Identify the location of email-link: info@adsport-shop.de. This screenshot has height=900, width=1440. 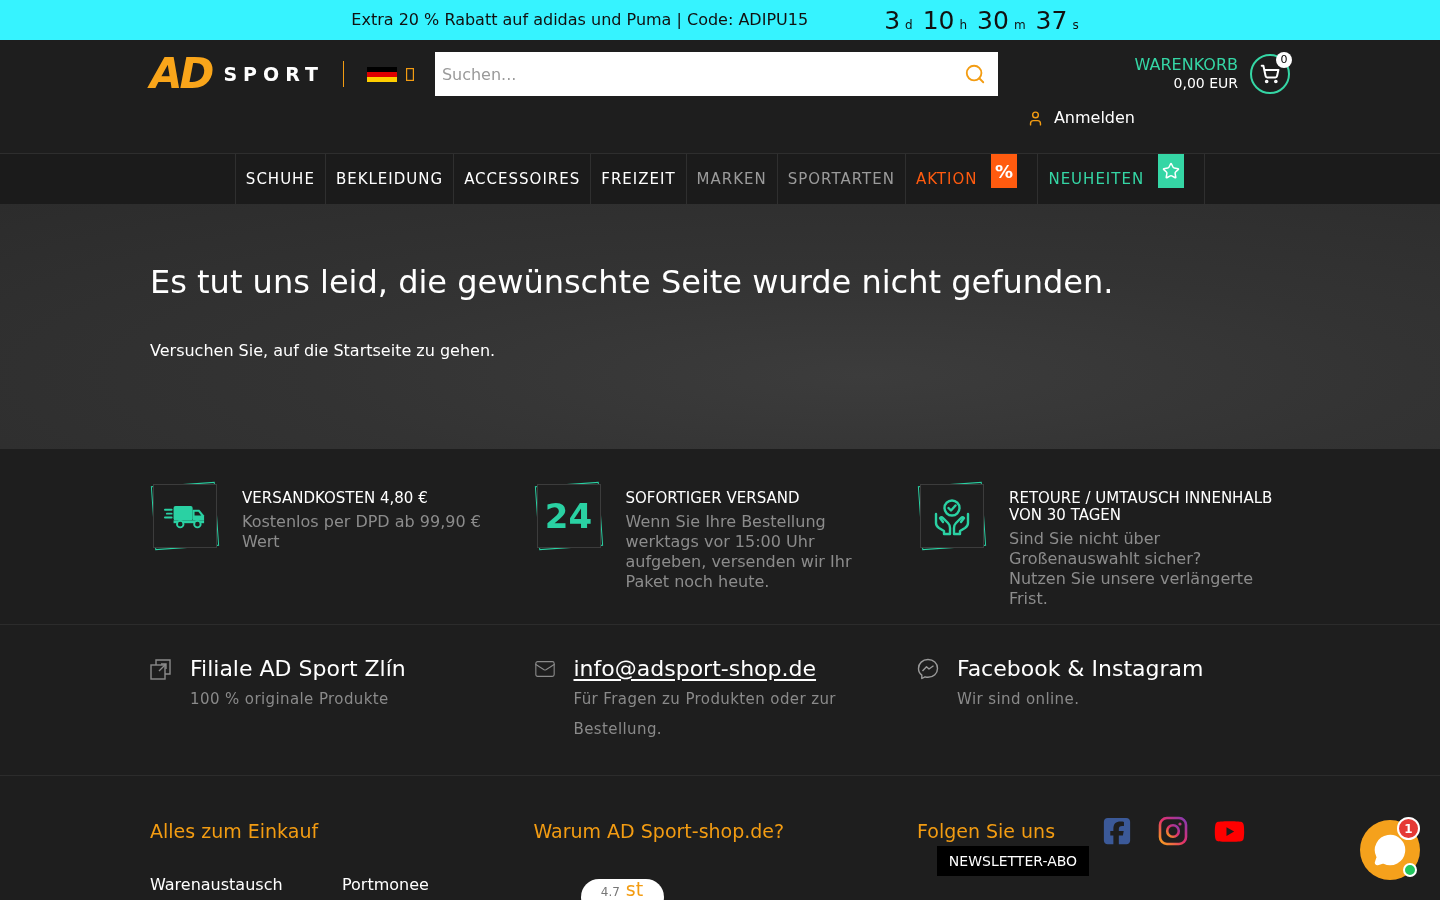
(728, 669).